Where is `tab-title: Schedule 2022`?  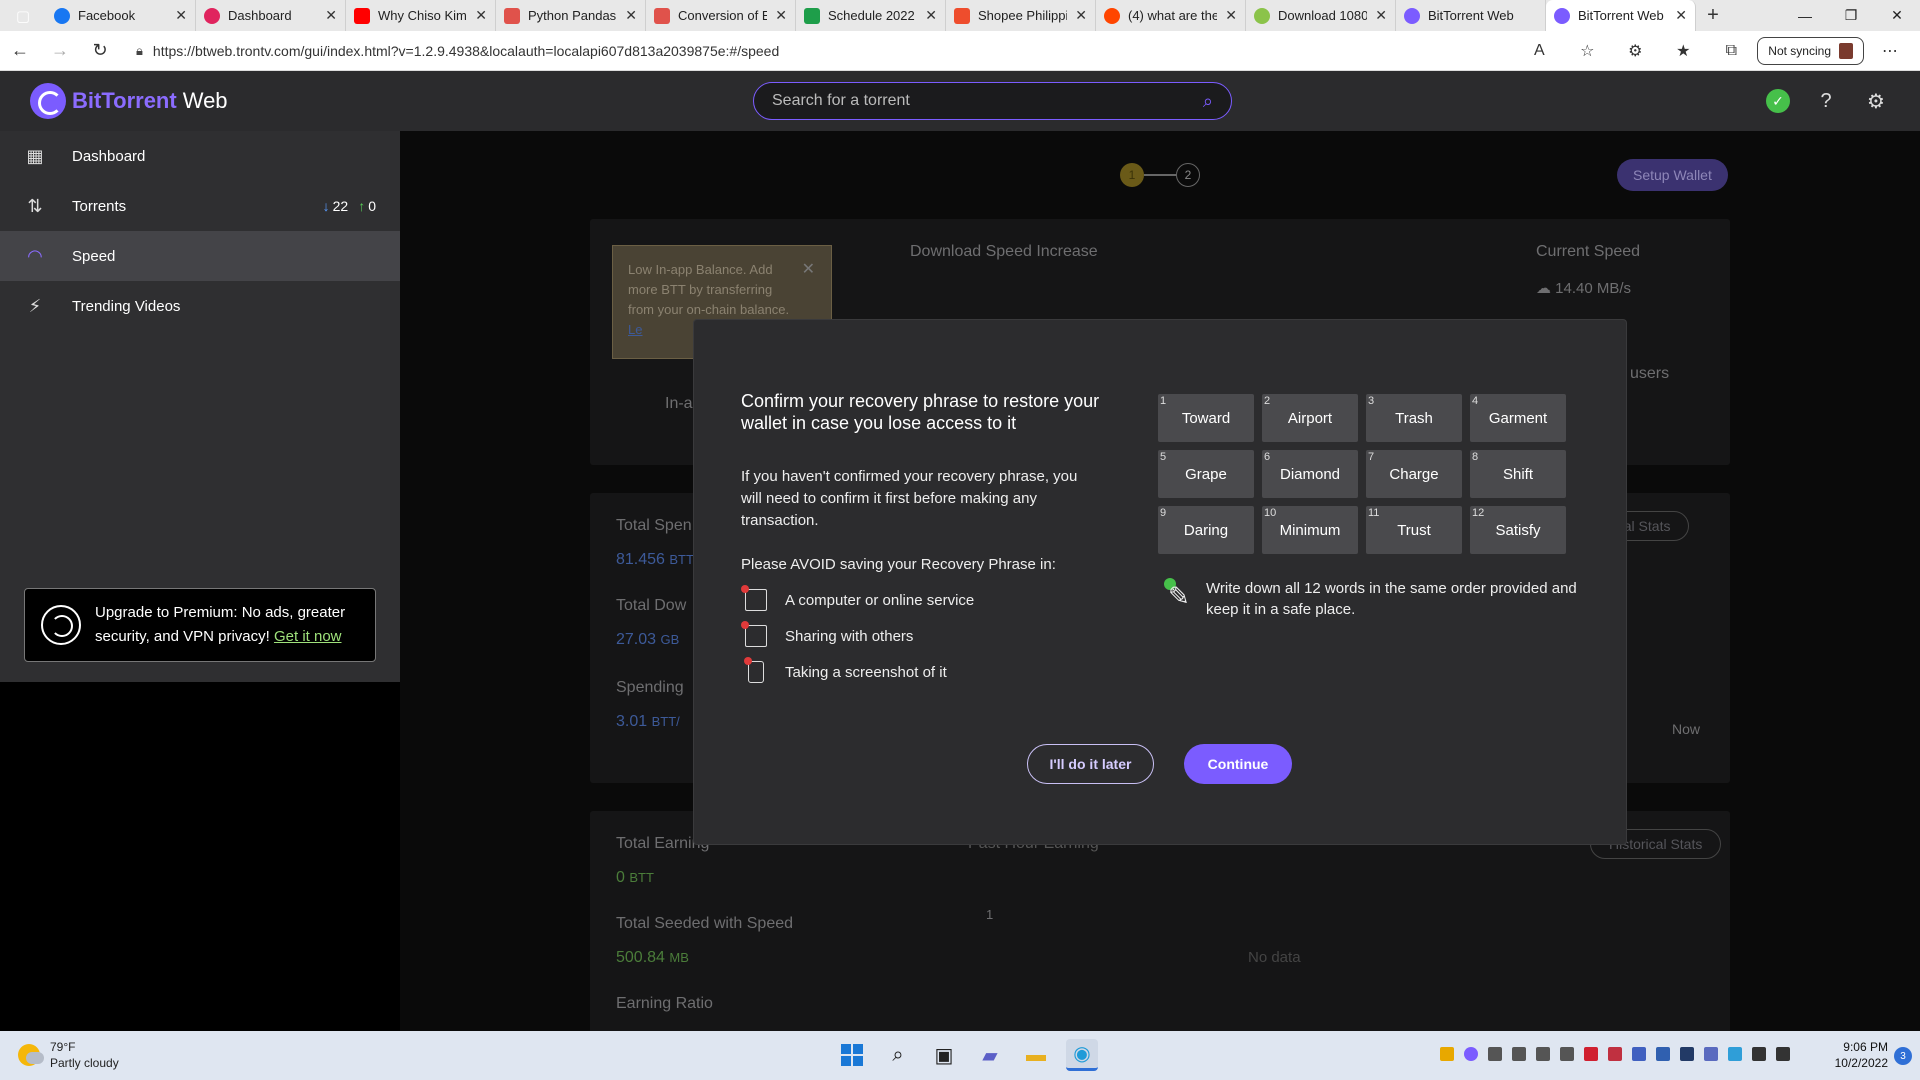 tab-title: Schedule 2022 is located at coordinates (871, 15).